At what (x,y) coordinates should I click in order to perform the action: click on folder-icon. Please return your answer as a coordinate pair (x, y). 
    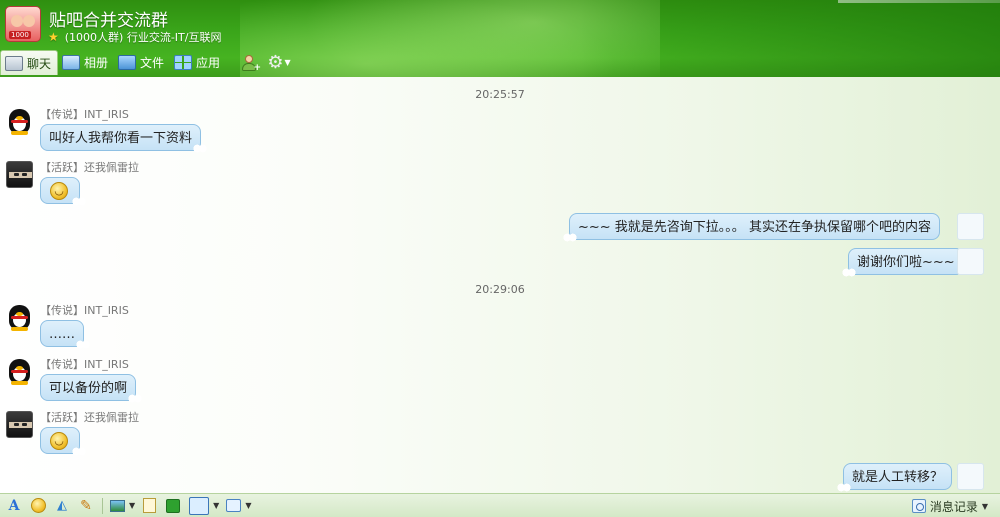
    Looking at the image, I should click on (127, 62).